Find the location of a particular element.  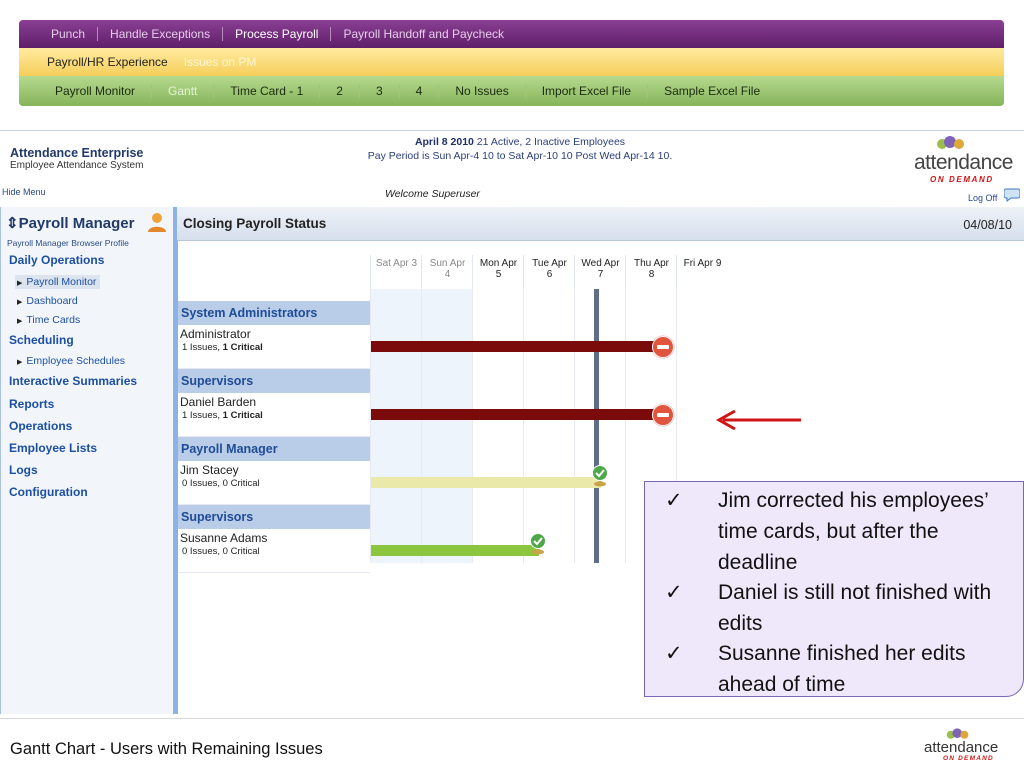

sidebar-section-reports: Reports is located at coordinates (31, 404).